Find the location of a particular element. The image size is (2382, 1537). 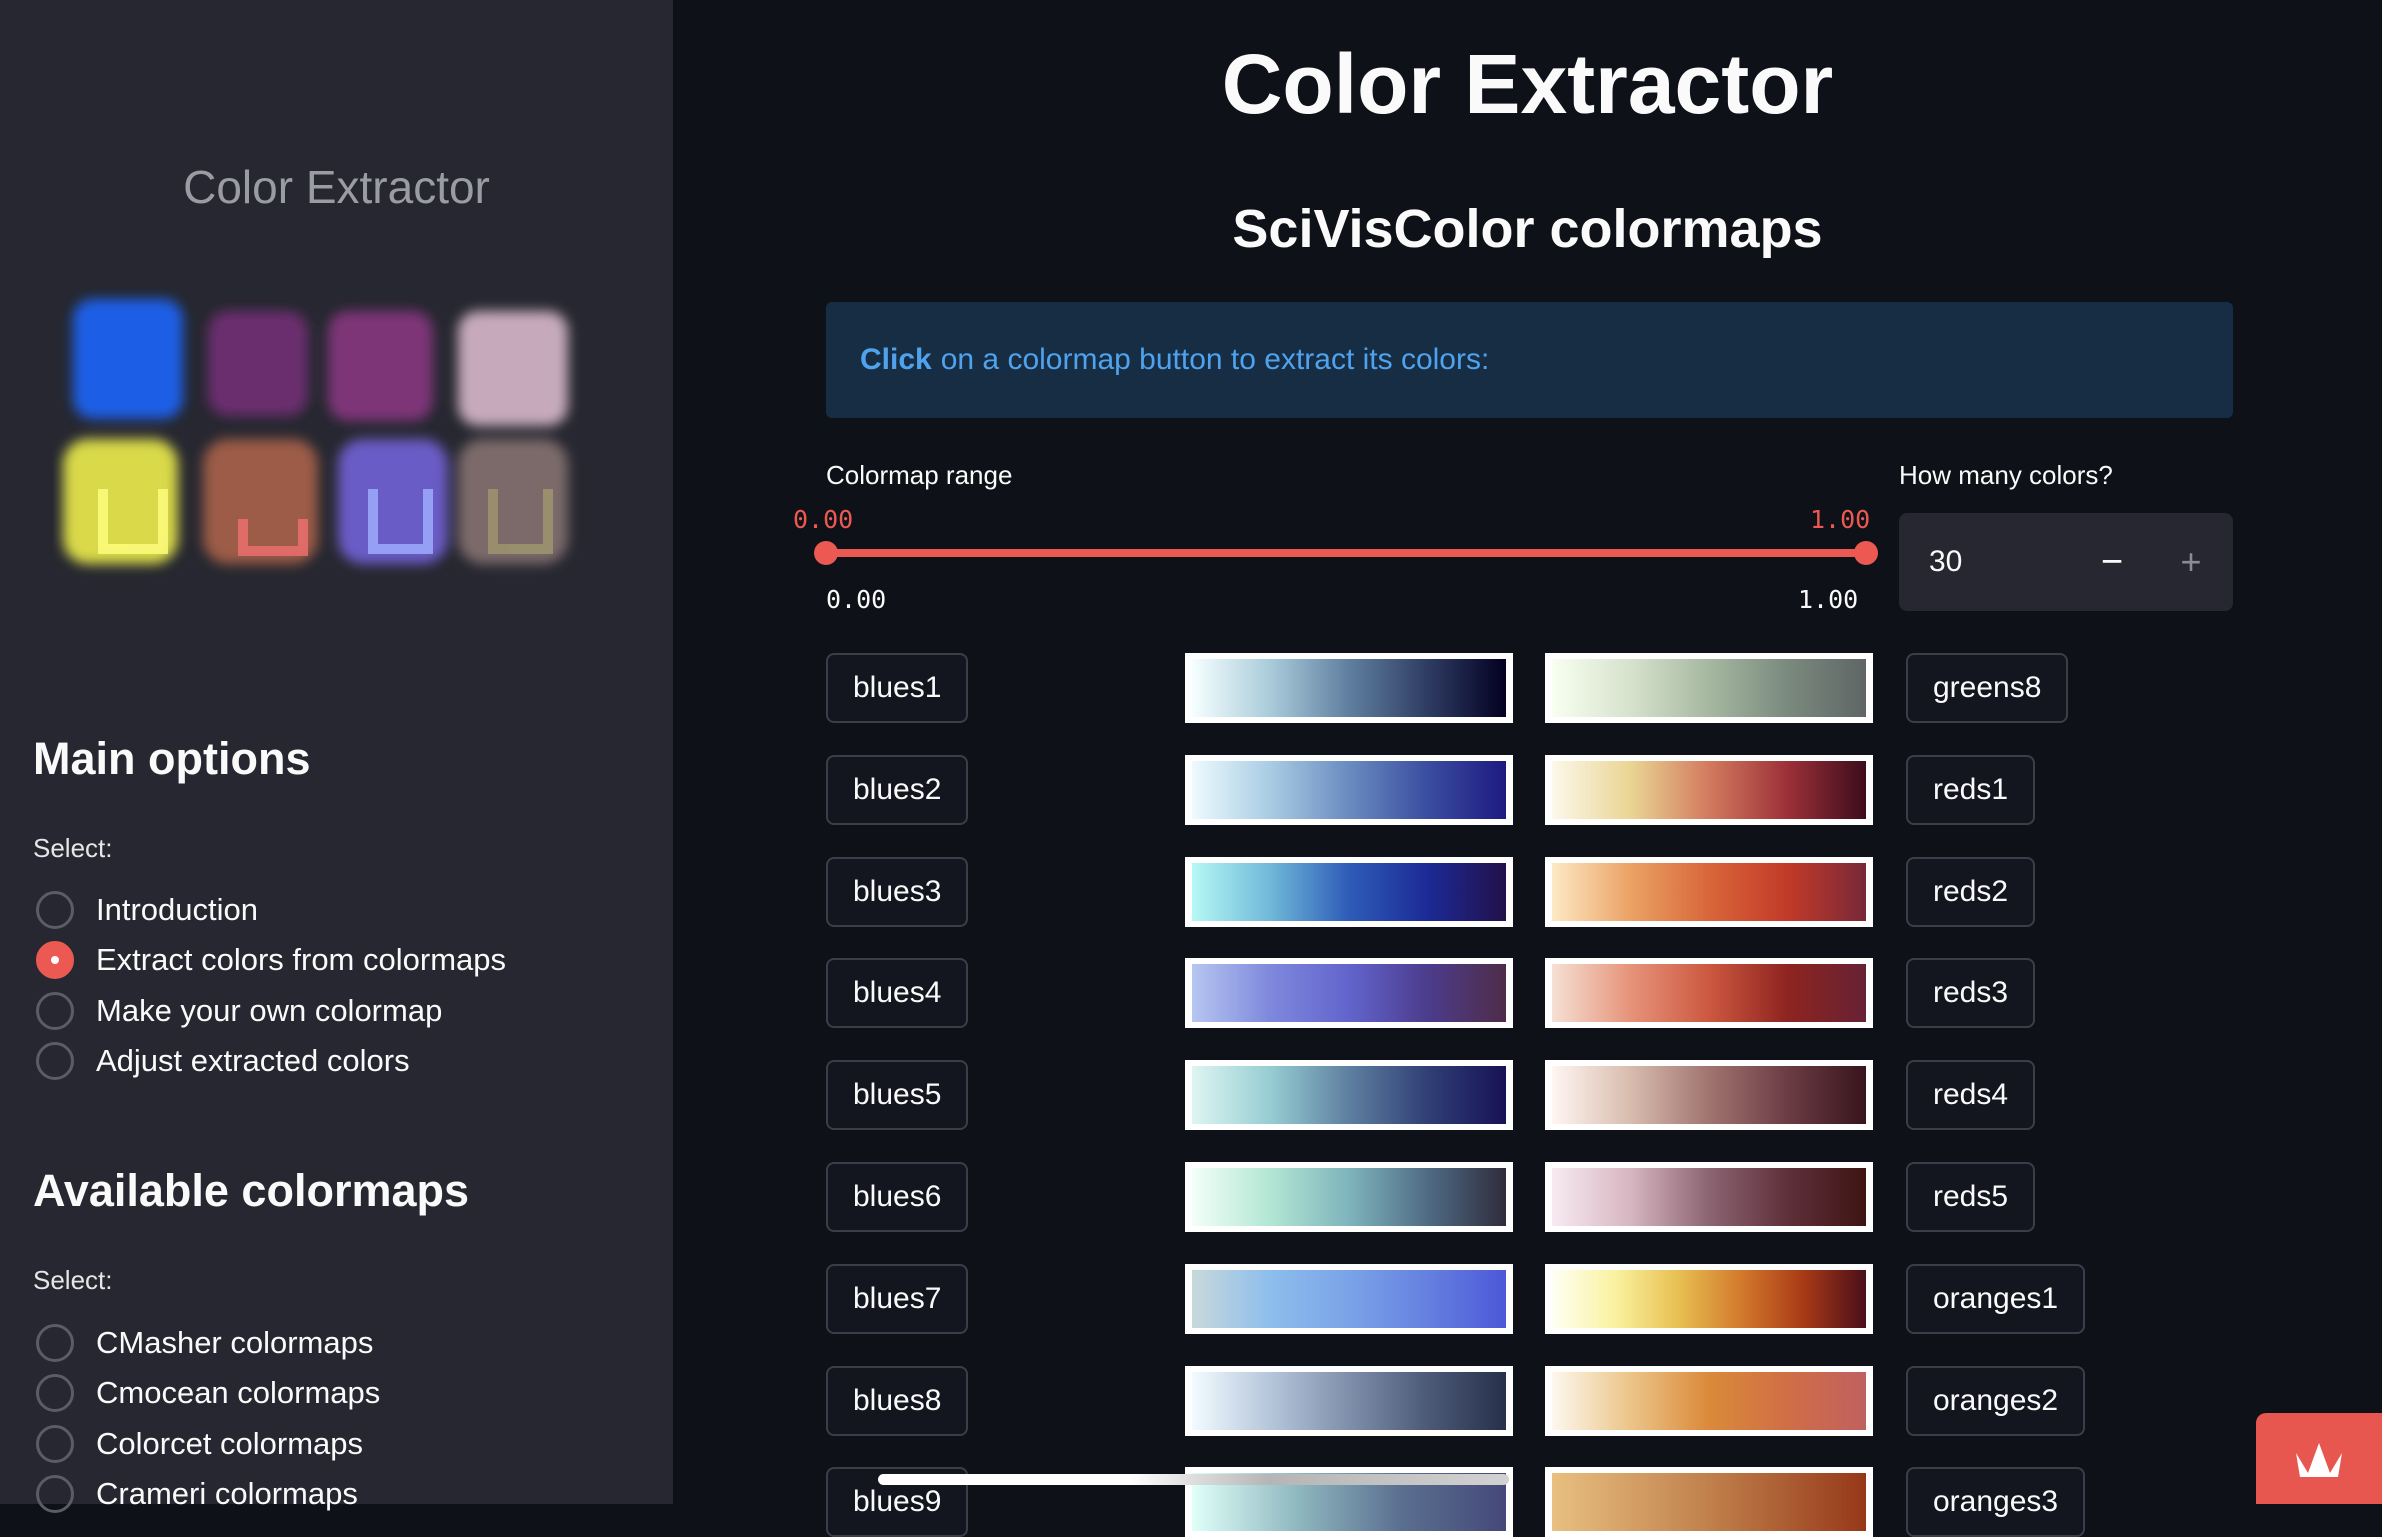

radio-option: Adjust extracted colors is located at coordinates (223, 1061).